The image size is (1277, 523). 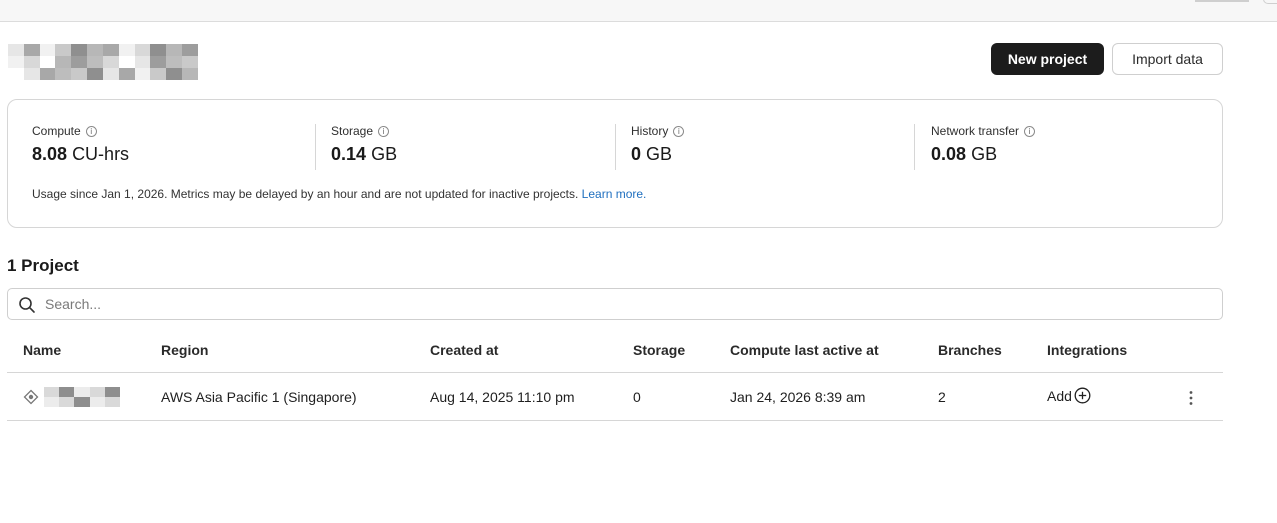 I want to click on add-integration-button: Add, so click(x=1069, y=395).